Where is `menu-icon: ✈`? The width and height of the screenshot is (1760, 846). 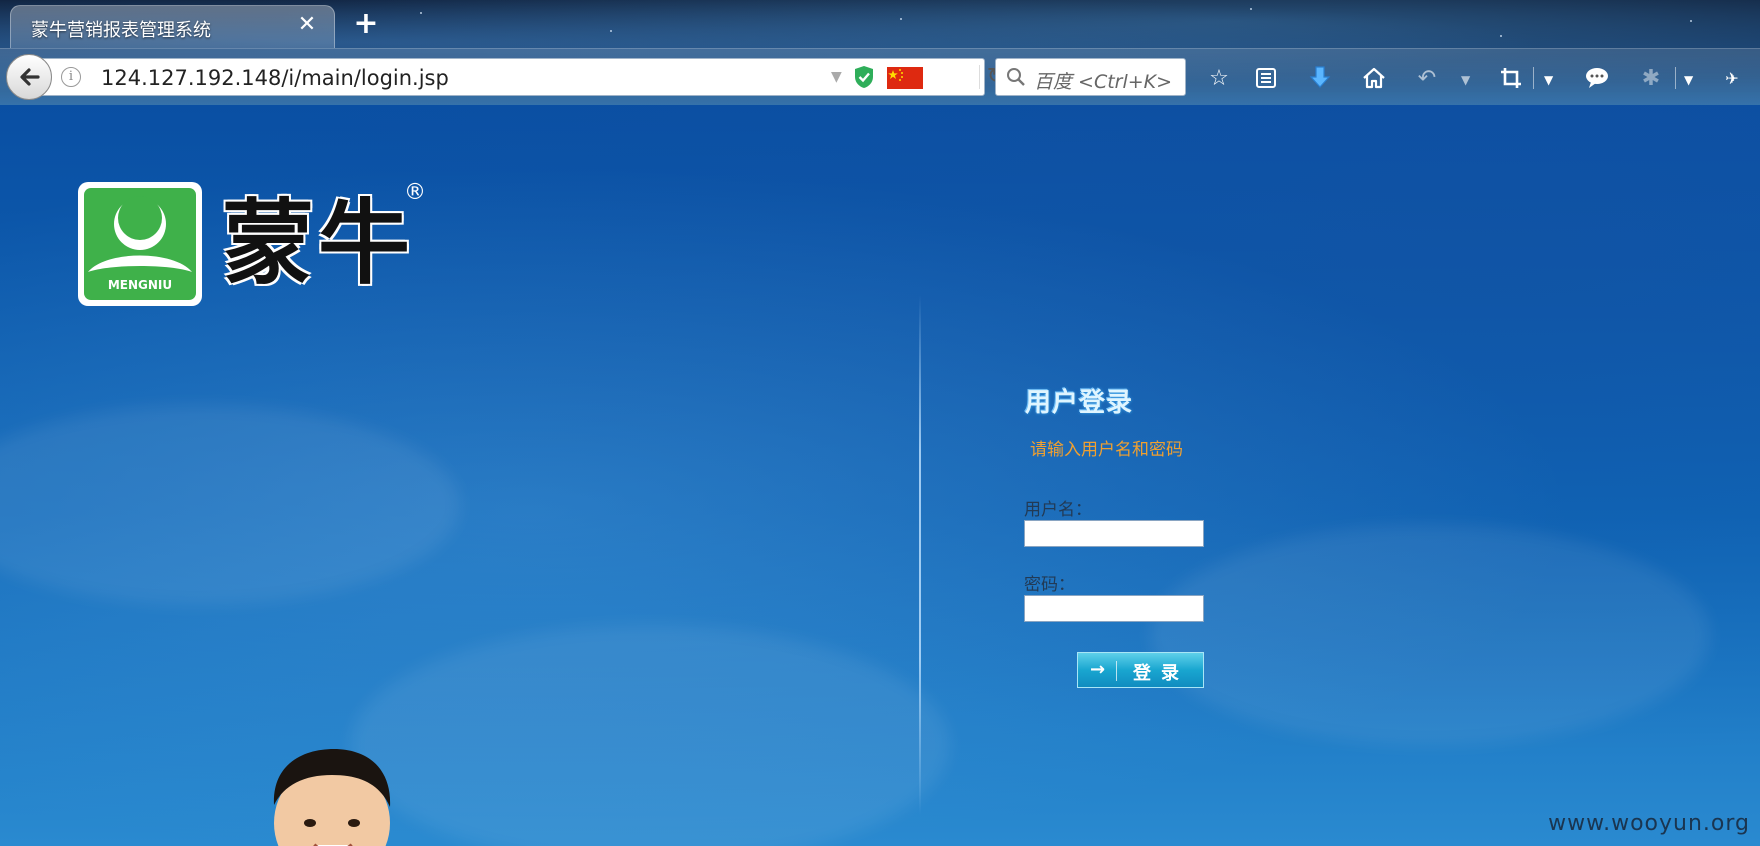 menu-icon: ✈ is located at coordinates (1732, 78).